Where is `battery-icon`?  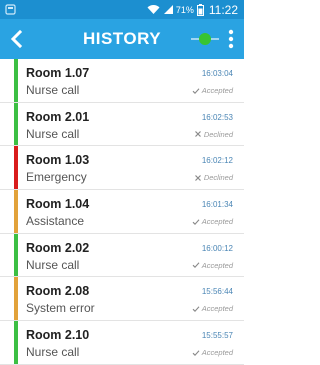
battery-icon is located at coordinates (200, 9).